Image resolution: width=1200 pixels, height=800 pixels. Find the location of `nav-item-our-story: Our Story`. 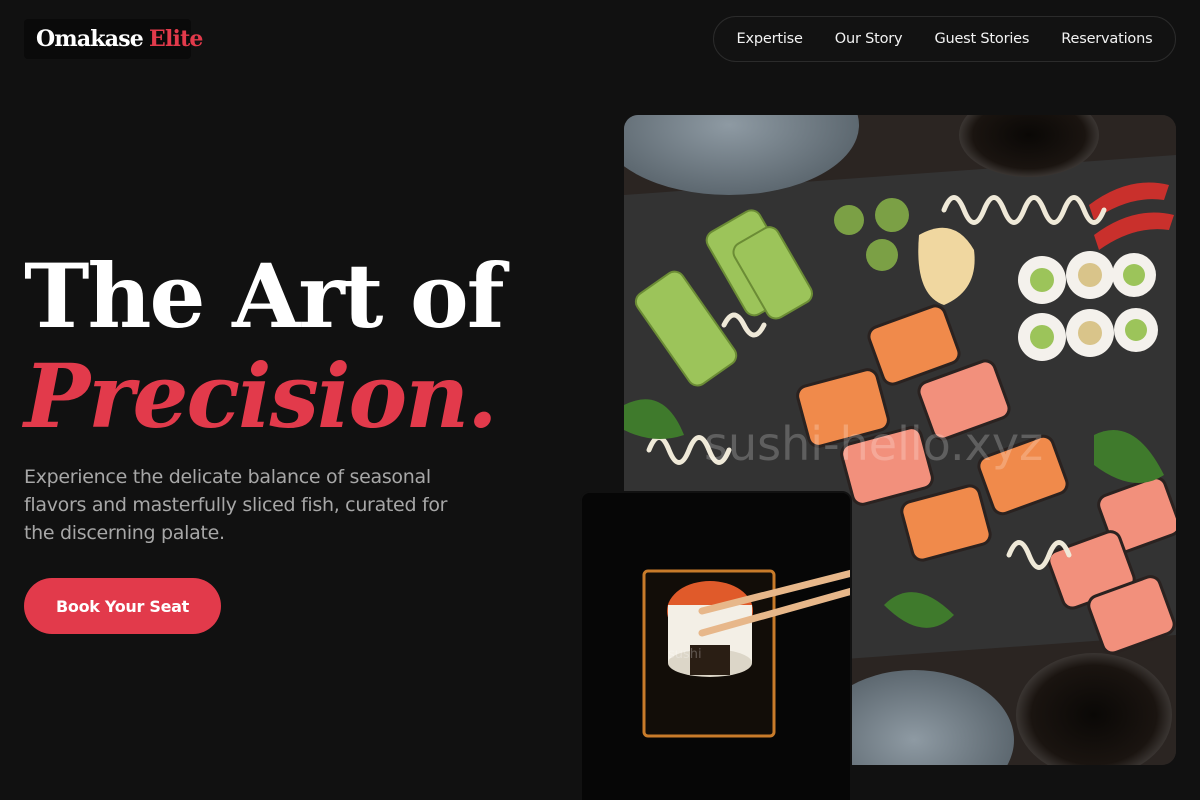

nav-item-our-story: Our Story is located at coordinates (869, 39).